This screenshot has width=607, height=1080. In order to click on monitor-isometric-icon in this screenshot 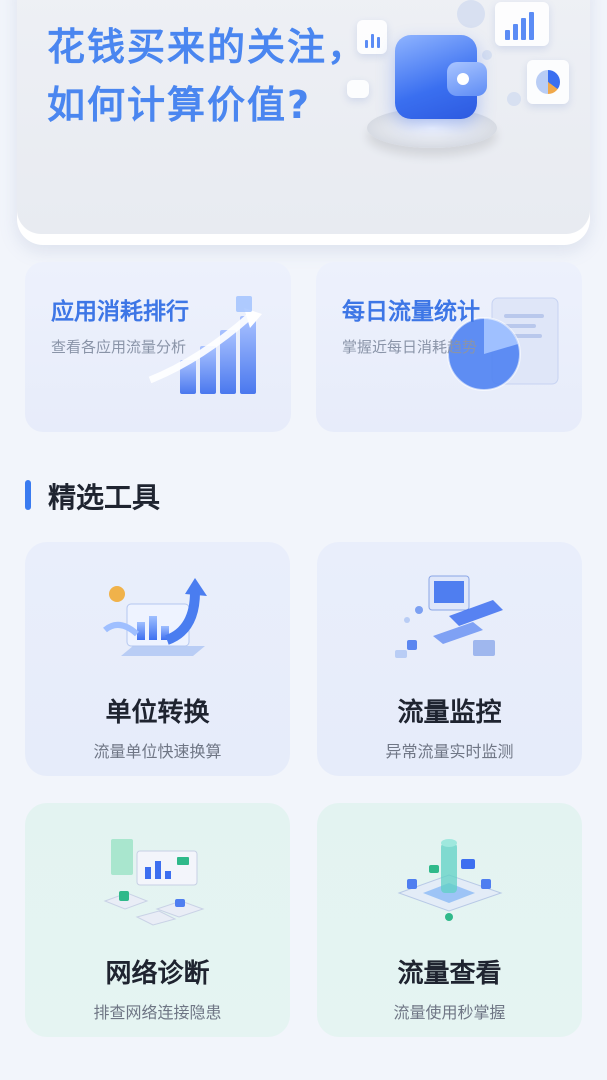, I will do `click(449, 616)`.